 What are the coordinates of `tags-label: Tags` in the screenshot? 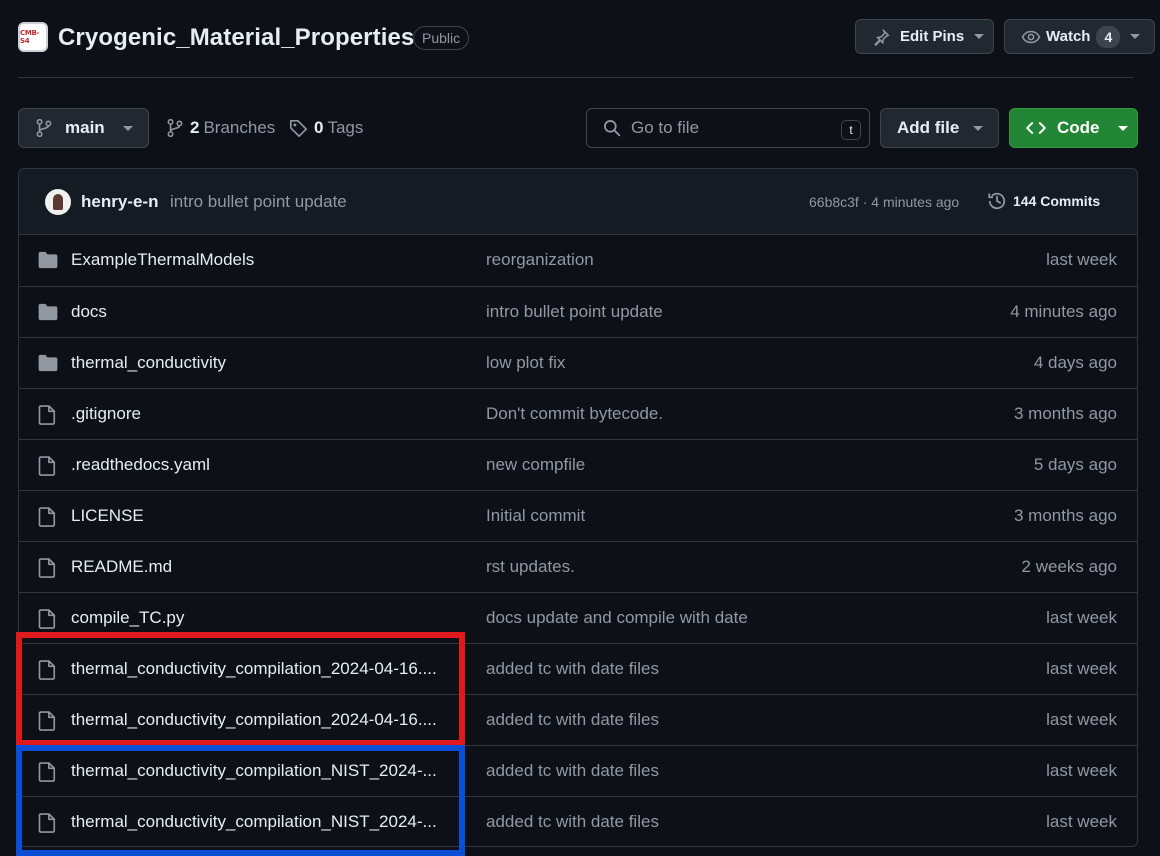 It's located at (345, 127).